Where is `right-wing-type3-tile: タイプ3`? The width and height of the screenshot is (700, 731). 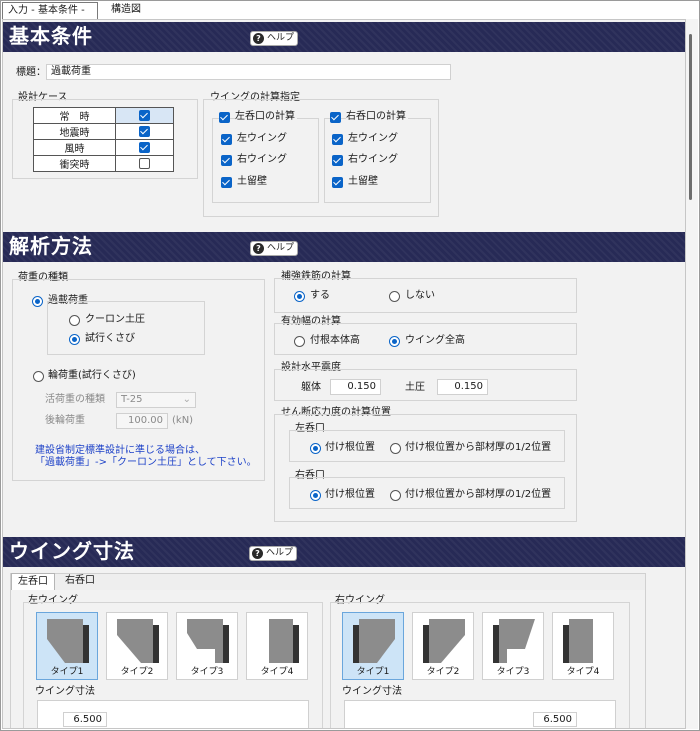 right-wing-type3-tile: タイプ3 is located at coordinates (513, 646).